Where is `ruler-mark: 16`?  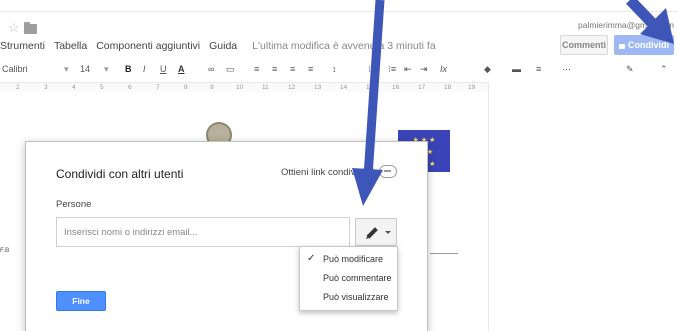 ruler-mark: 16 is located at coordinates (396, 87).